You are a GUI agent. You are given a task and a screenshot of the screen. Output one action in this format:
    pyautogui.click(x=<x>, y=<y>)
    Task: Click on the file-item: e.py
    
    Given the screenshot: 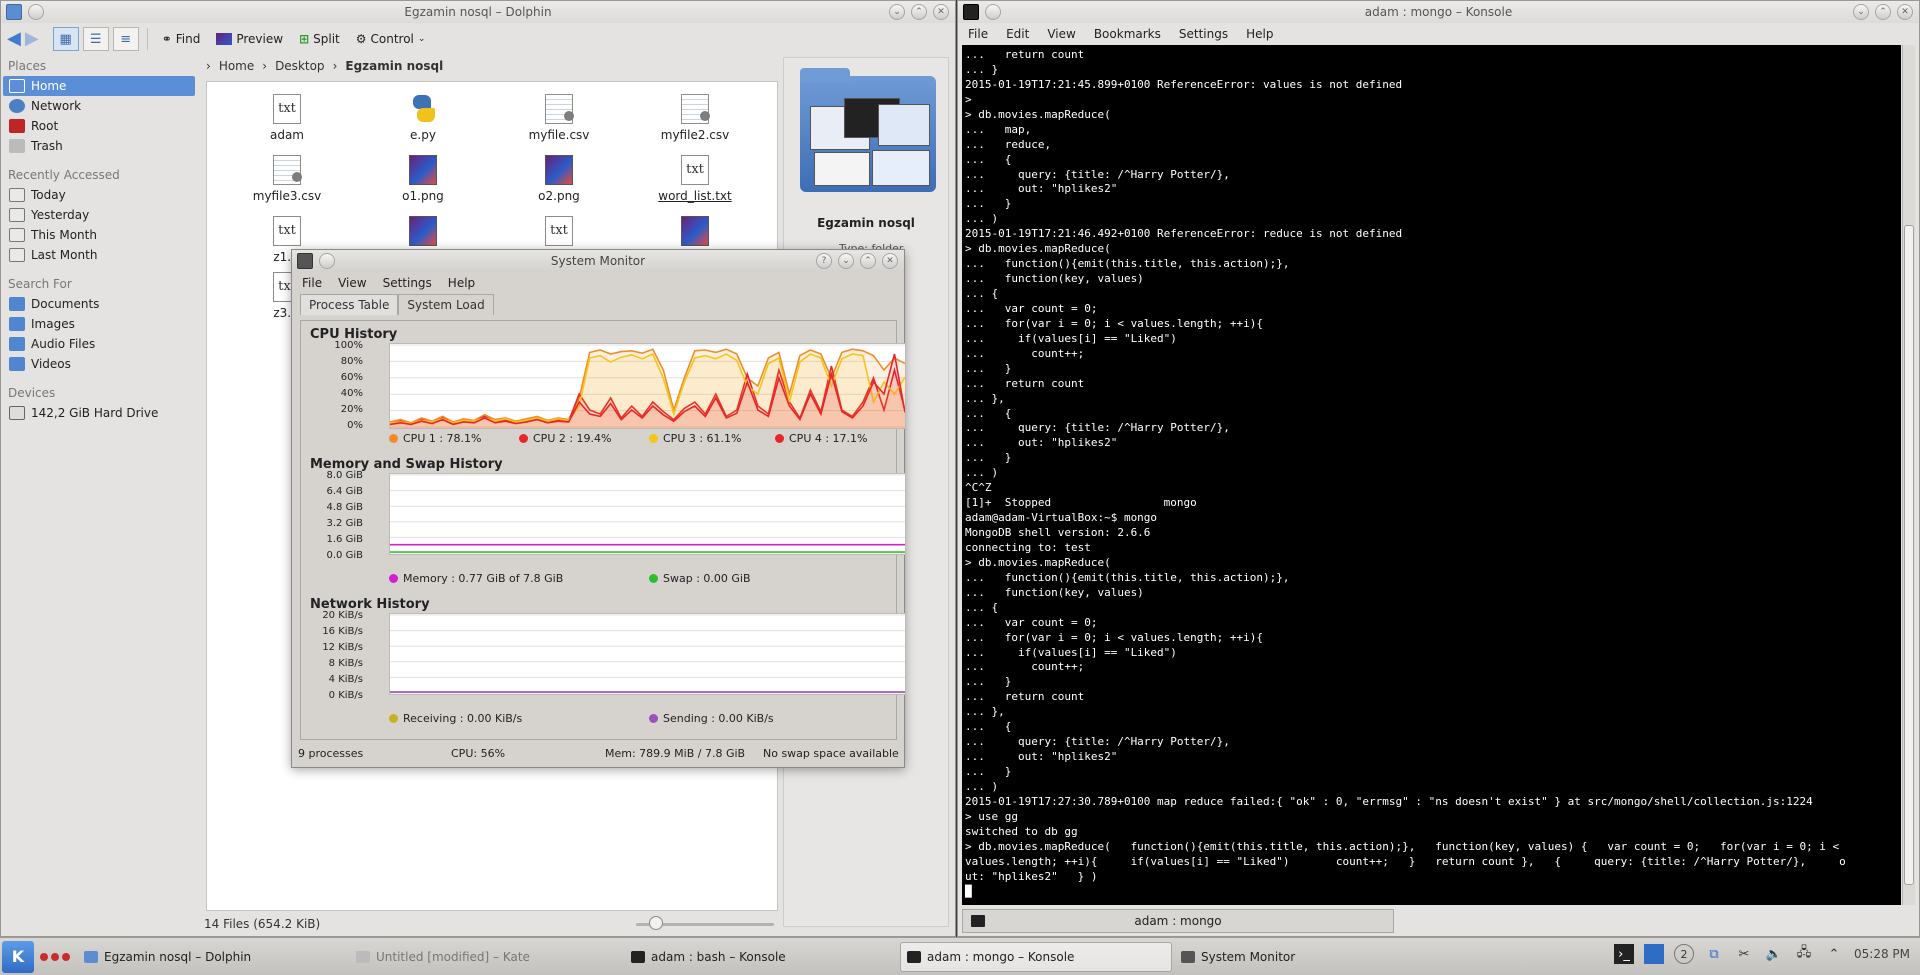 What is the action you would take?
    pyautogui.click(x=423, y=118)
    